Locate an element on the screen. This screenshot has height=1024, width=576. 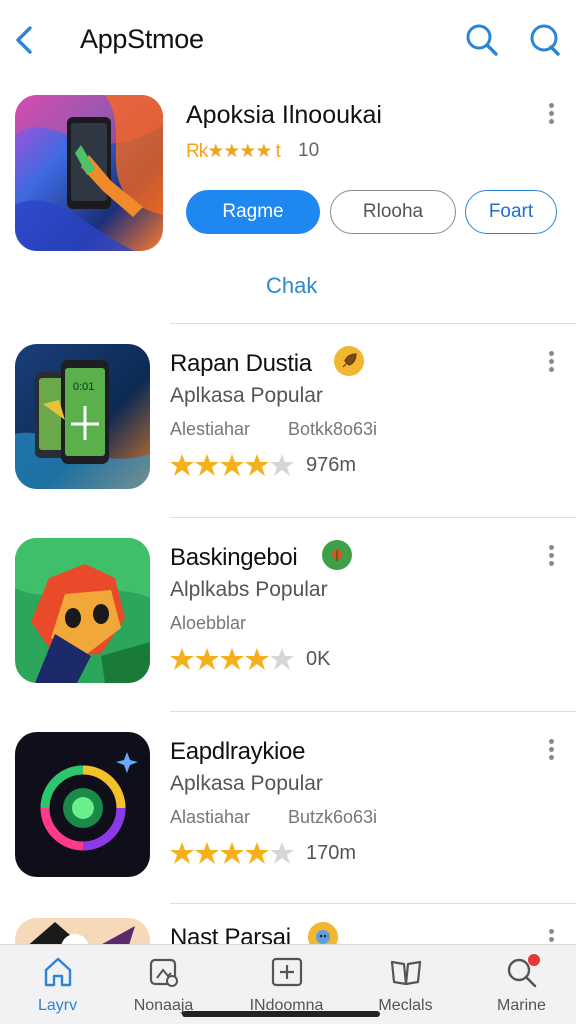
tab-layrv: Layrv is located at coordinates (57, 984).